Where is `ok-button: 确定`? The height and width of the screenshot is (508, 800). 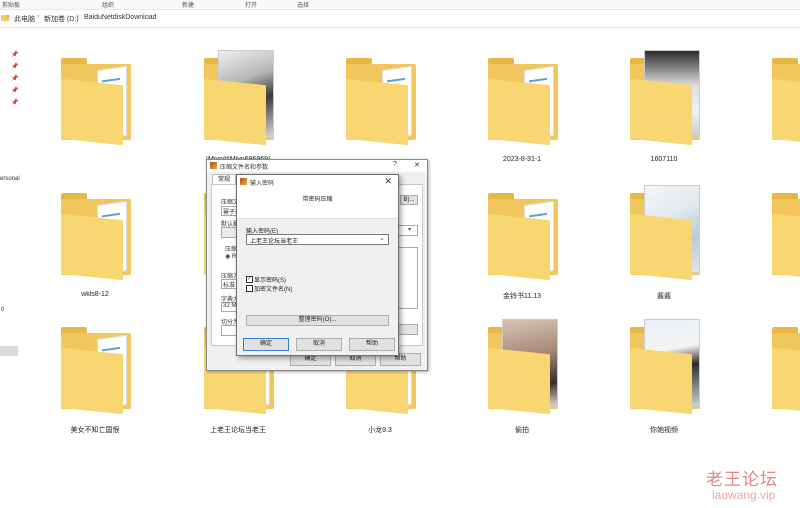
ok-button: 确定 is located at coordinates (266, 344).